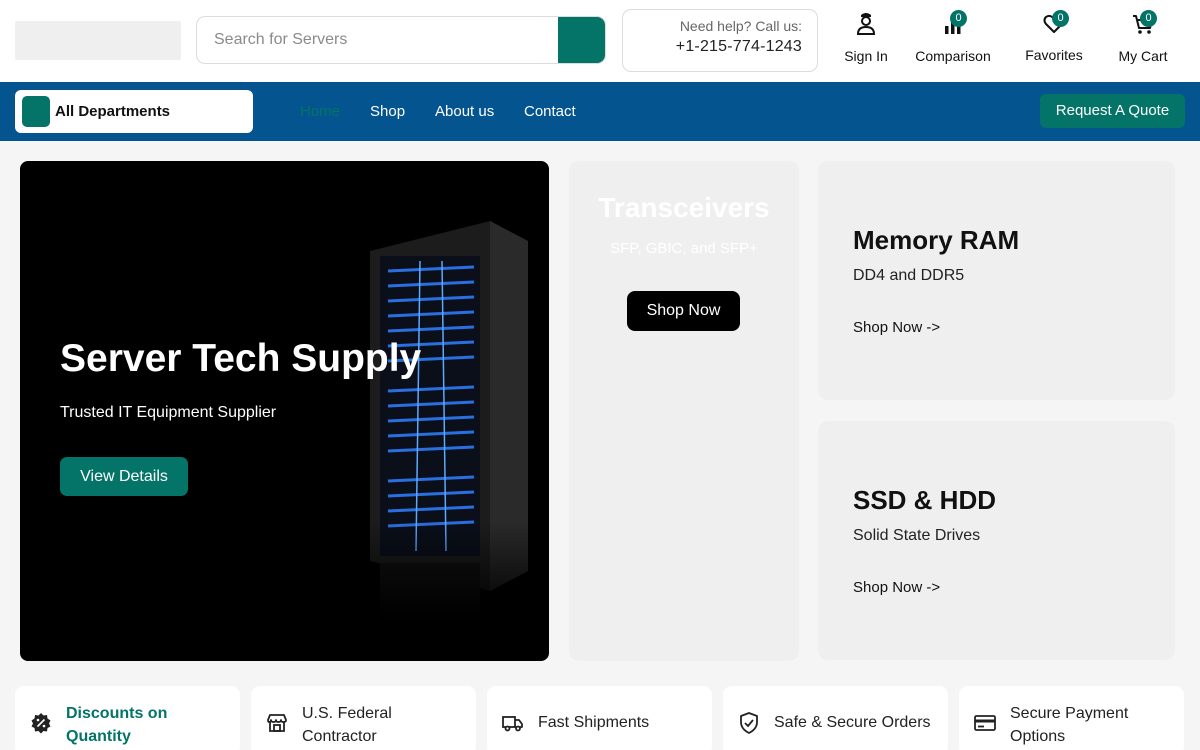 This screenshot has height=750, width=1200. I want to click on sign-in-label: Sign In, so click(866, 56).